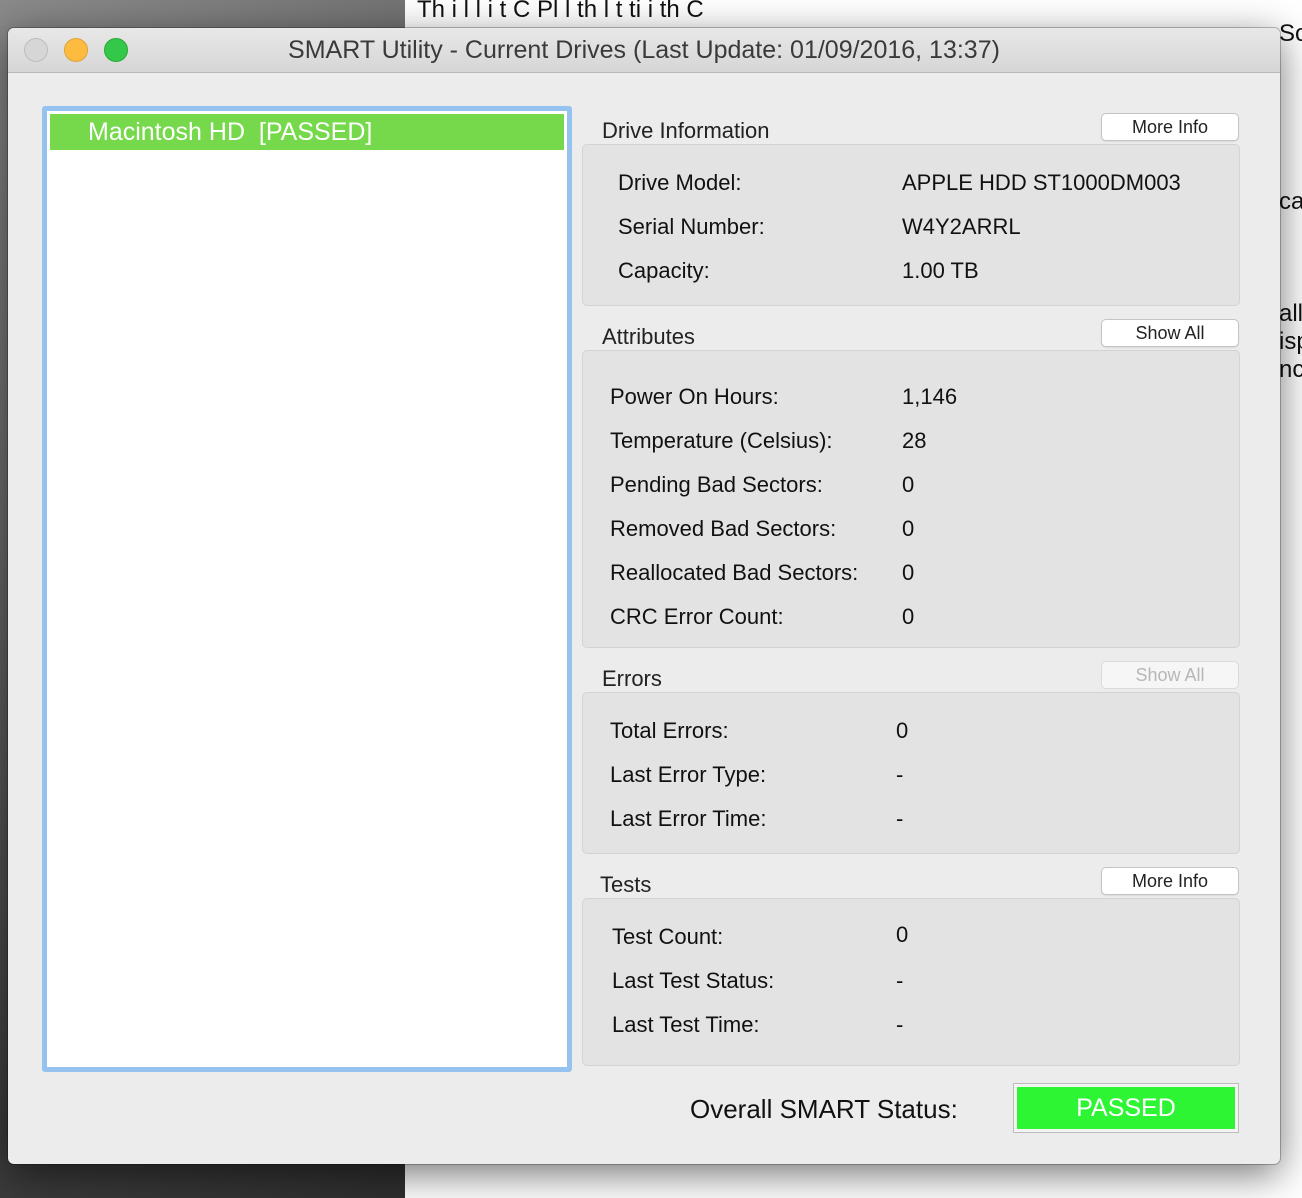 Image resolution: width=1302 pixels, height=1198 pixels. Describe the element at coordinates (902, 934) in the screenshot. I see `test-count-value: 0` at that location.